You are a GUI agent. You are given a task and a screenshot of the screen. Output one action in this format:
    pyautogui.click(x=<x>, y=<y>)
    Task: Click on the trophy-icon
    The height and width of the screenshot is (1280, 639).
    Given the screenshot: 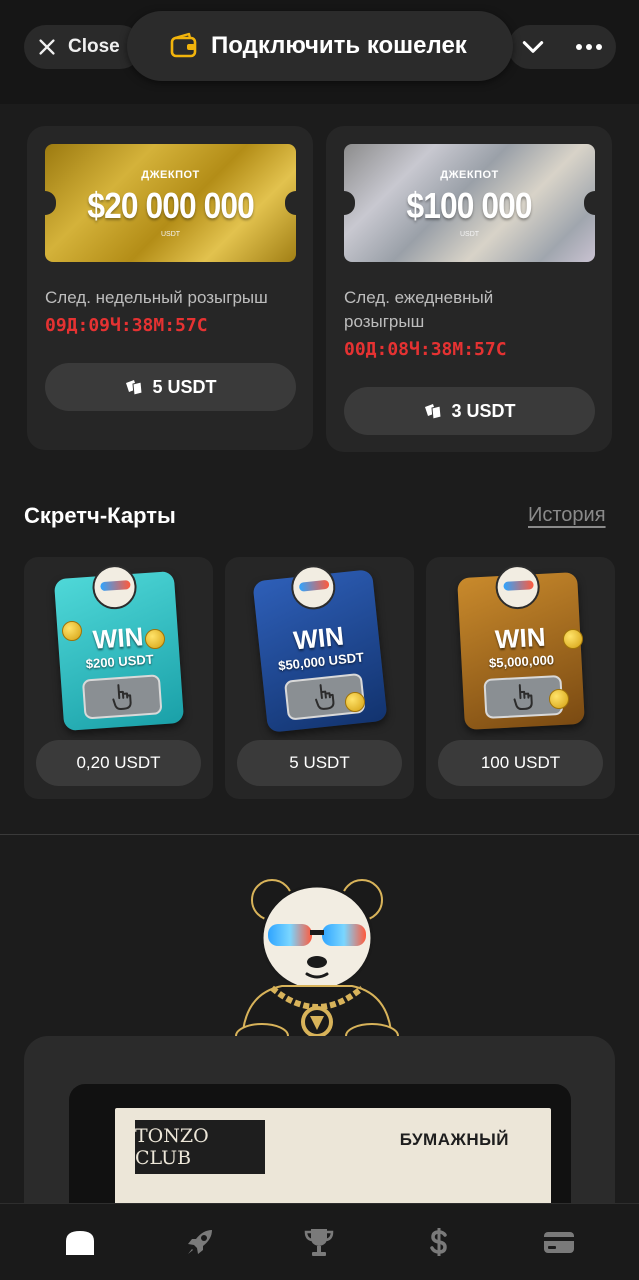 What is the action you would take?
    pyautogui.click(x=319, y=1242)
    